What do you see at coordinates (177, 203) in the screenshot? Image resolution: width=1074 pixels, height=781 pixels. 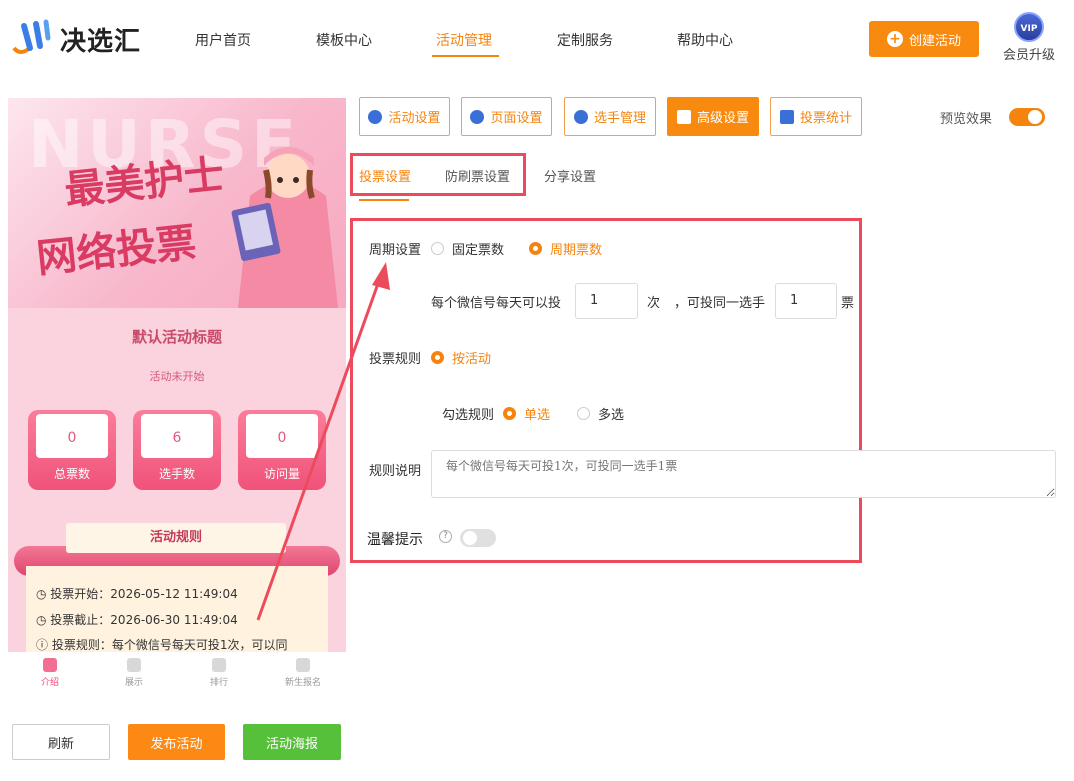 I see `activity-banner: NURSE 最美护士 网络投票` at bounding box center [177, 203].